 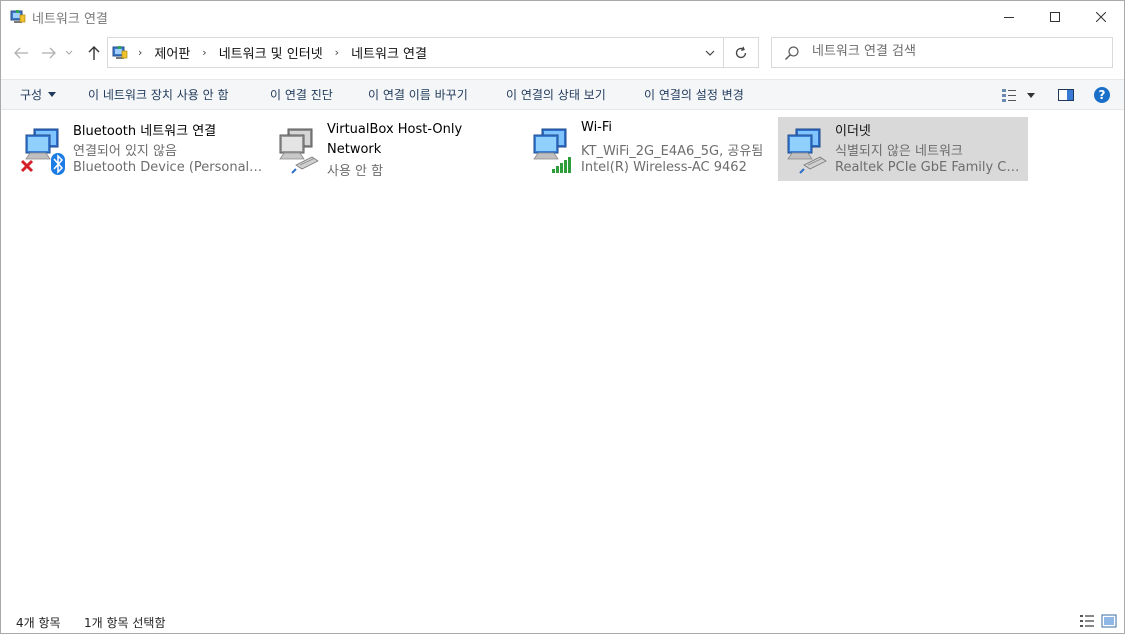 I want to click on rename-connection-button: 이 연결 이름 바꾸기, so click(x=418, y=94).